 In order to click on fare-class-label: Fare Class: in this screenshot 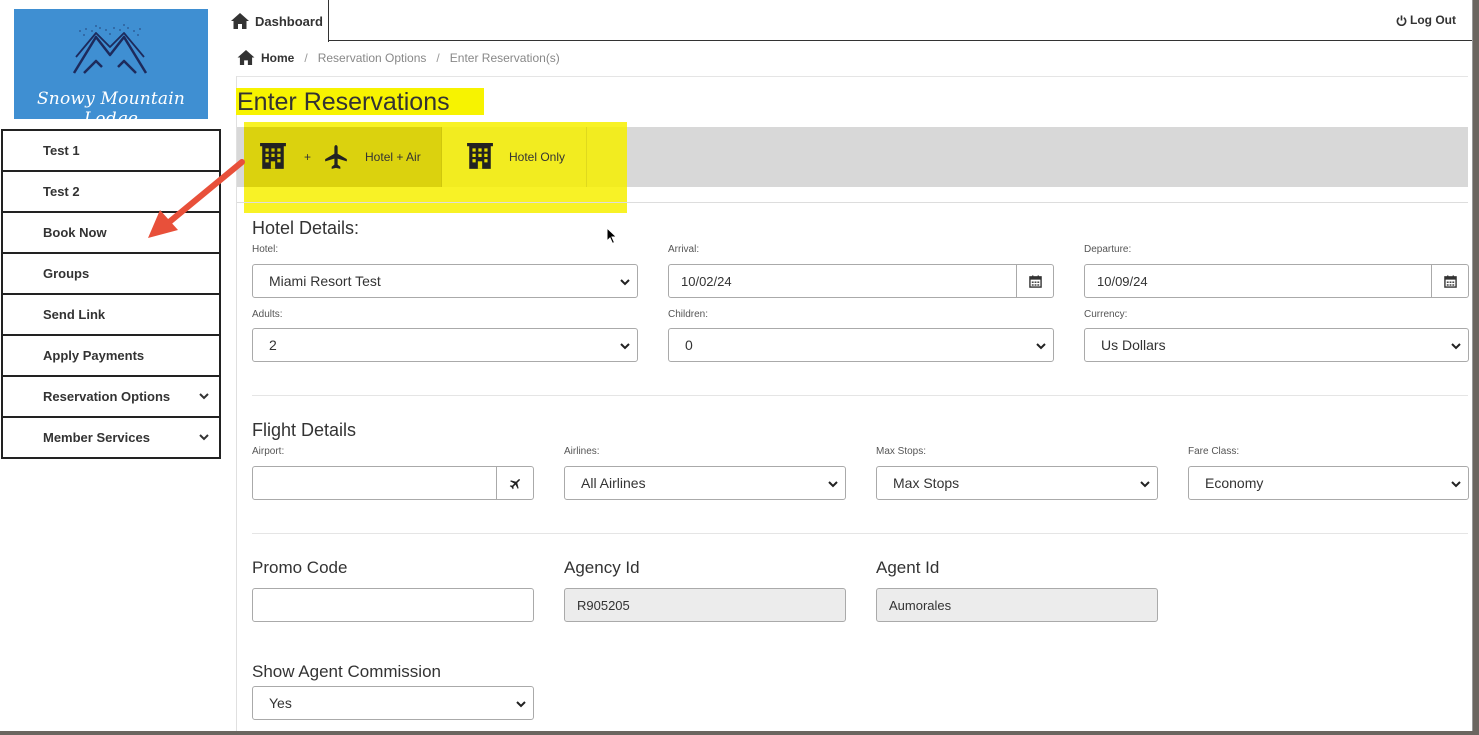, I will do `click(1214, 451)`.